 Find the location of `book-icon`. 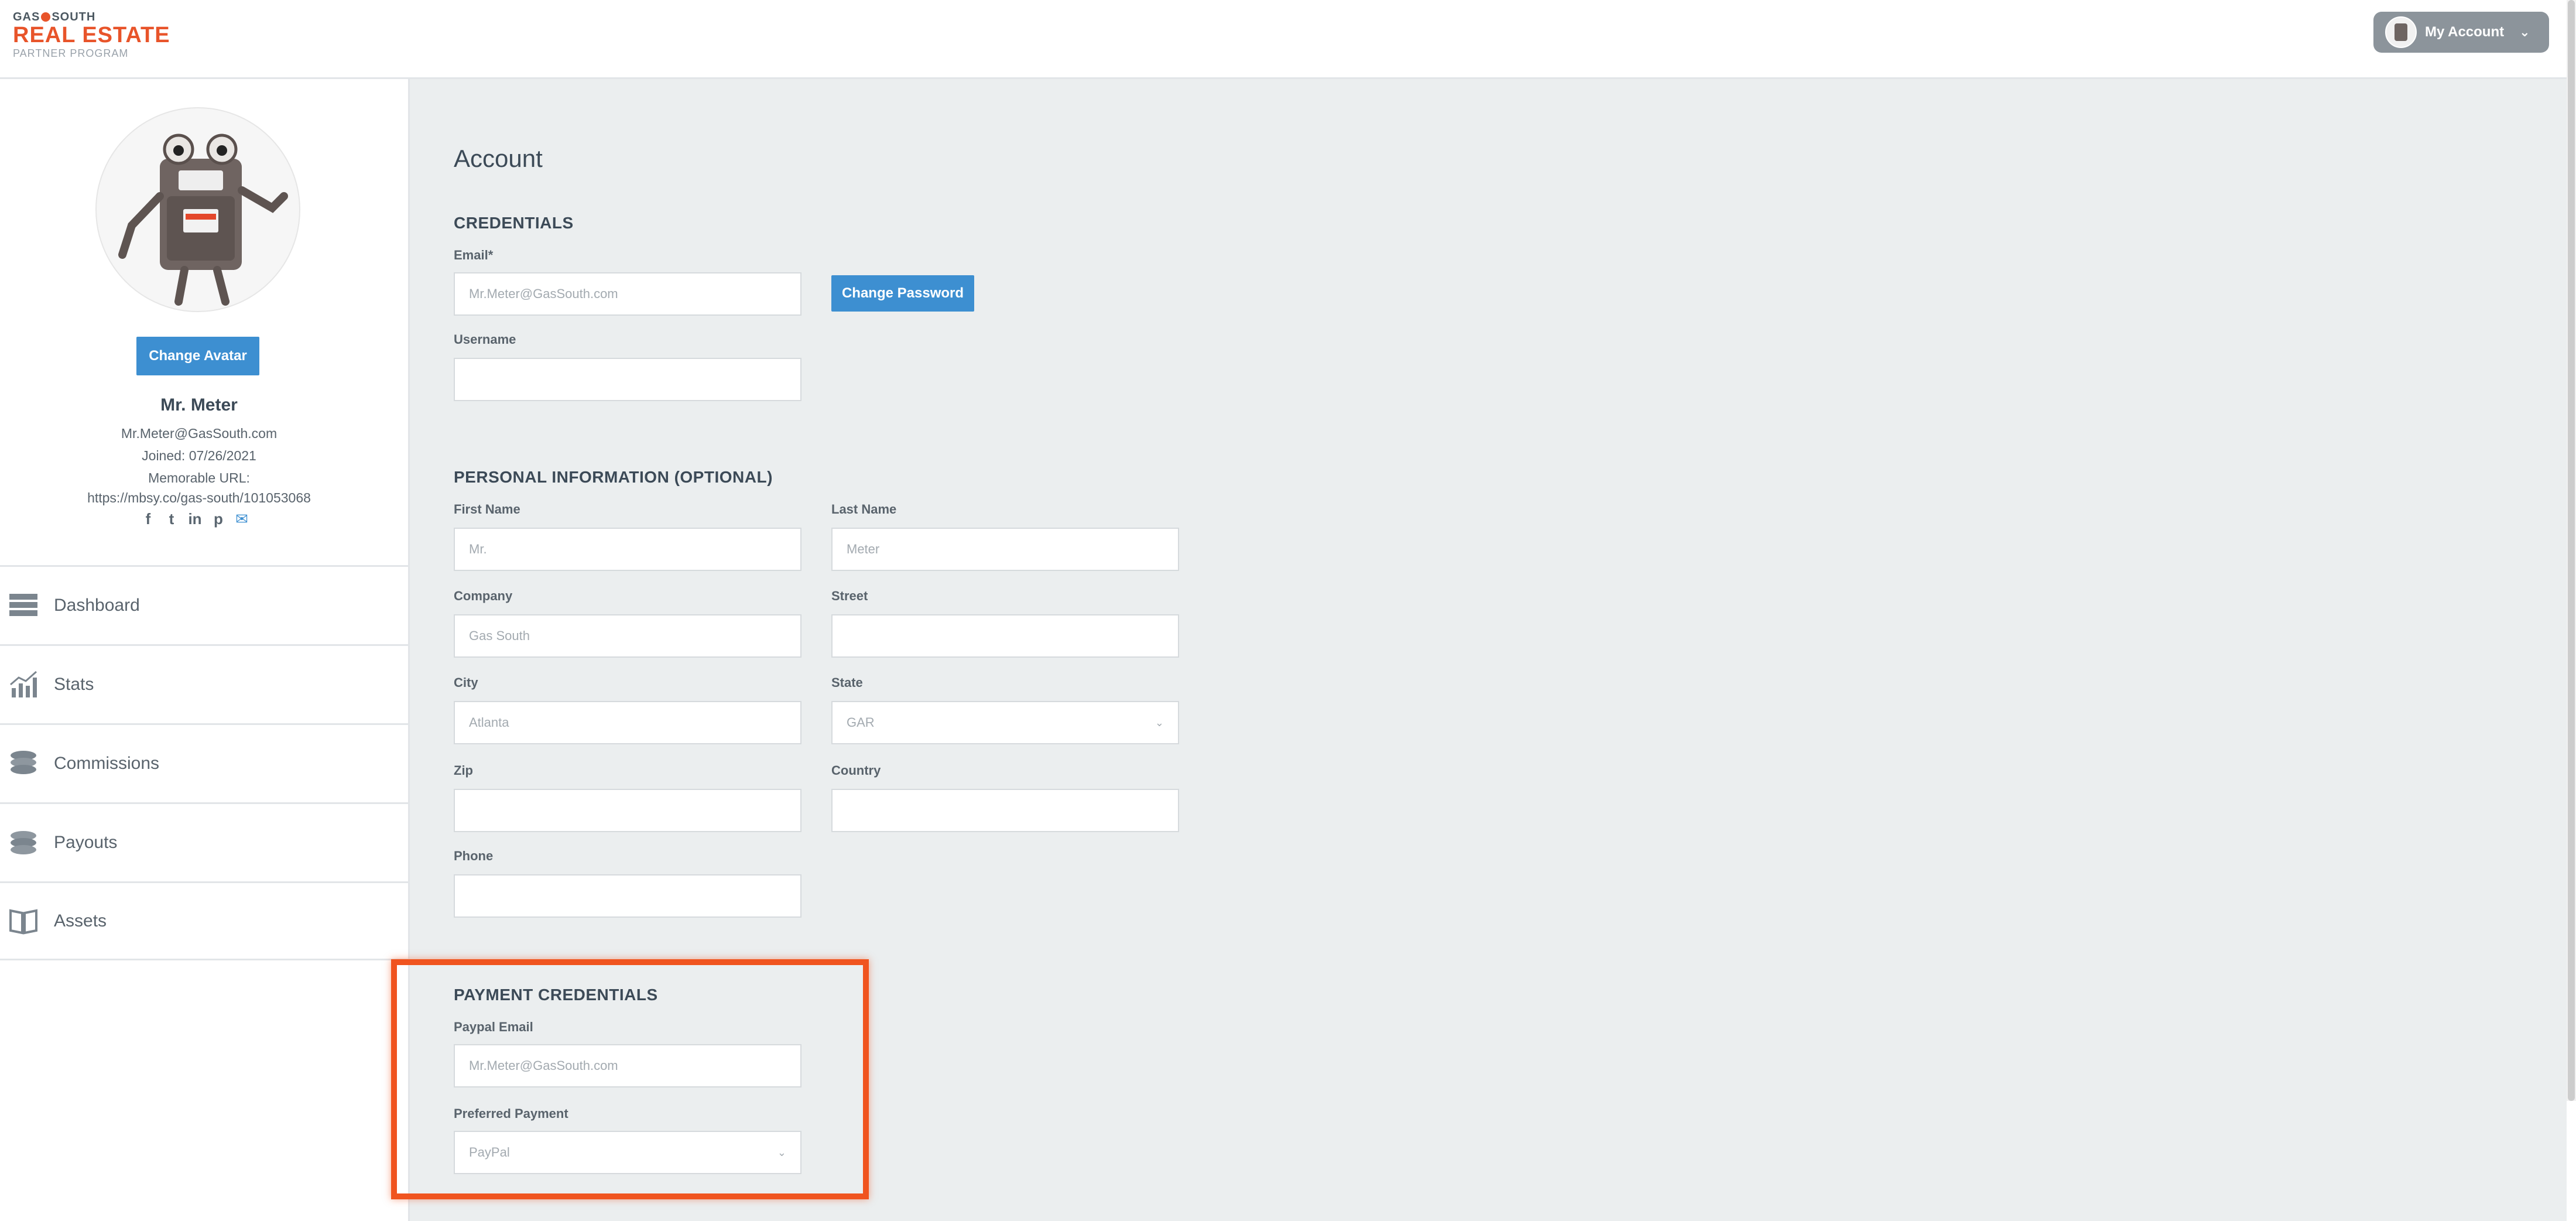

book-icon is located at coordinates (23, 921).